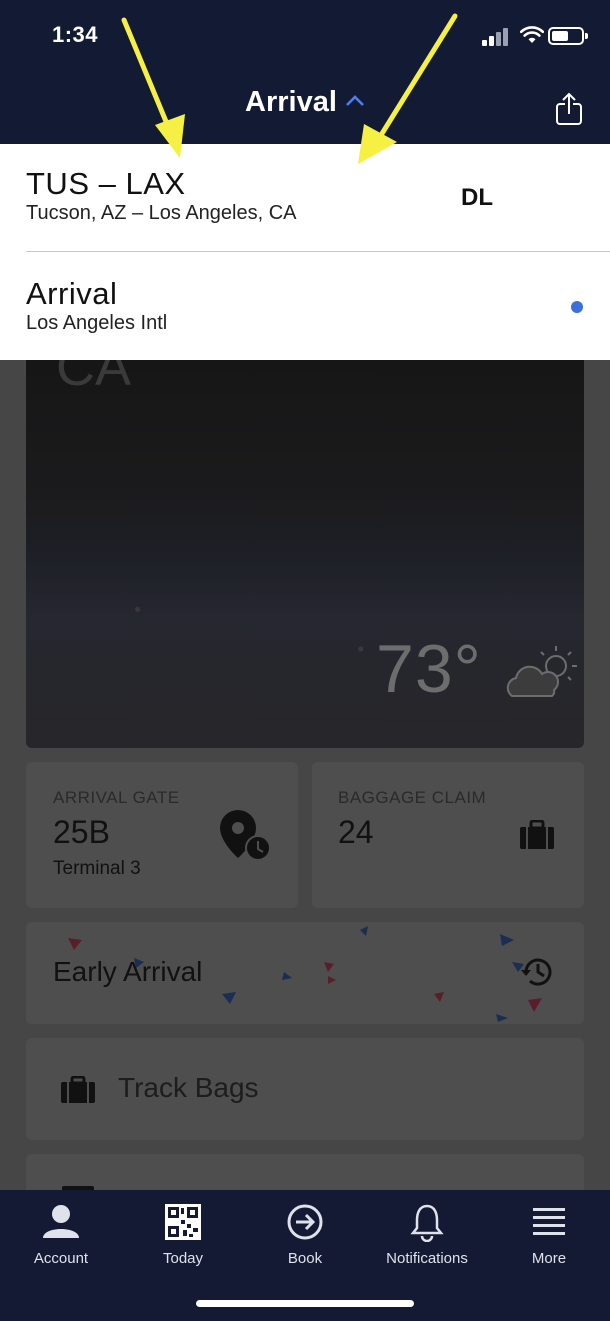 This screenshot has width=610, height=1321. I want to click on tab-today: Today, so click(183, 1235).